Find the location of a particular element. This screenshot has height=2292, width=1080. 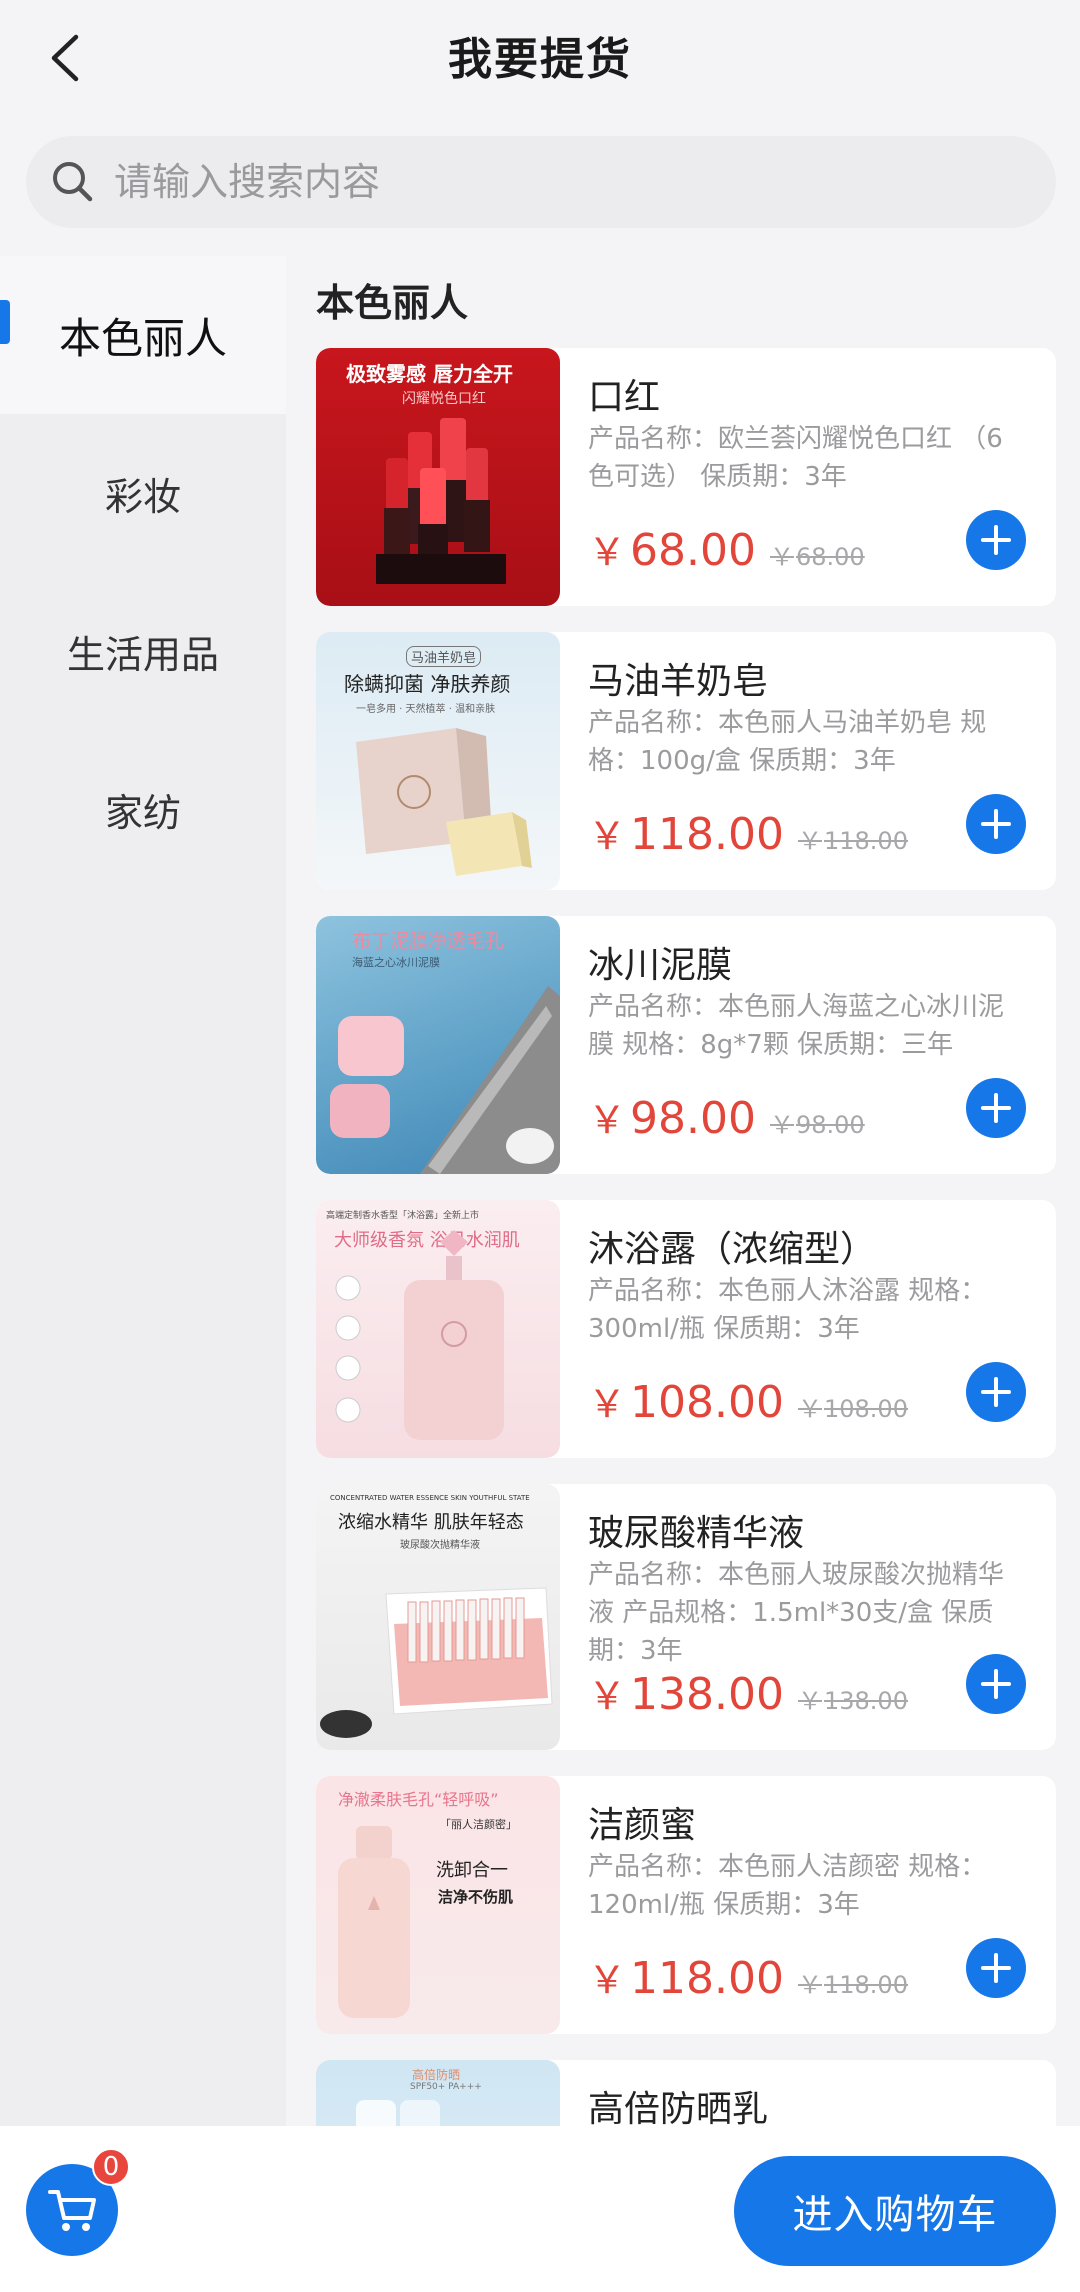

sidebar-item-caizhuang: 彩妆 is located at coordinates (143, 493).